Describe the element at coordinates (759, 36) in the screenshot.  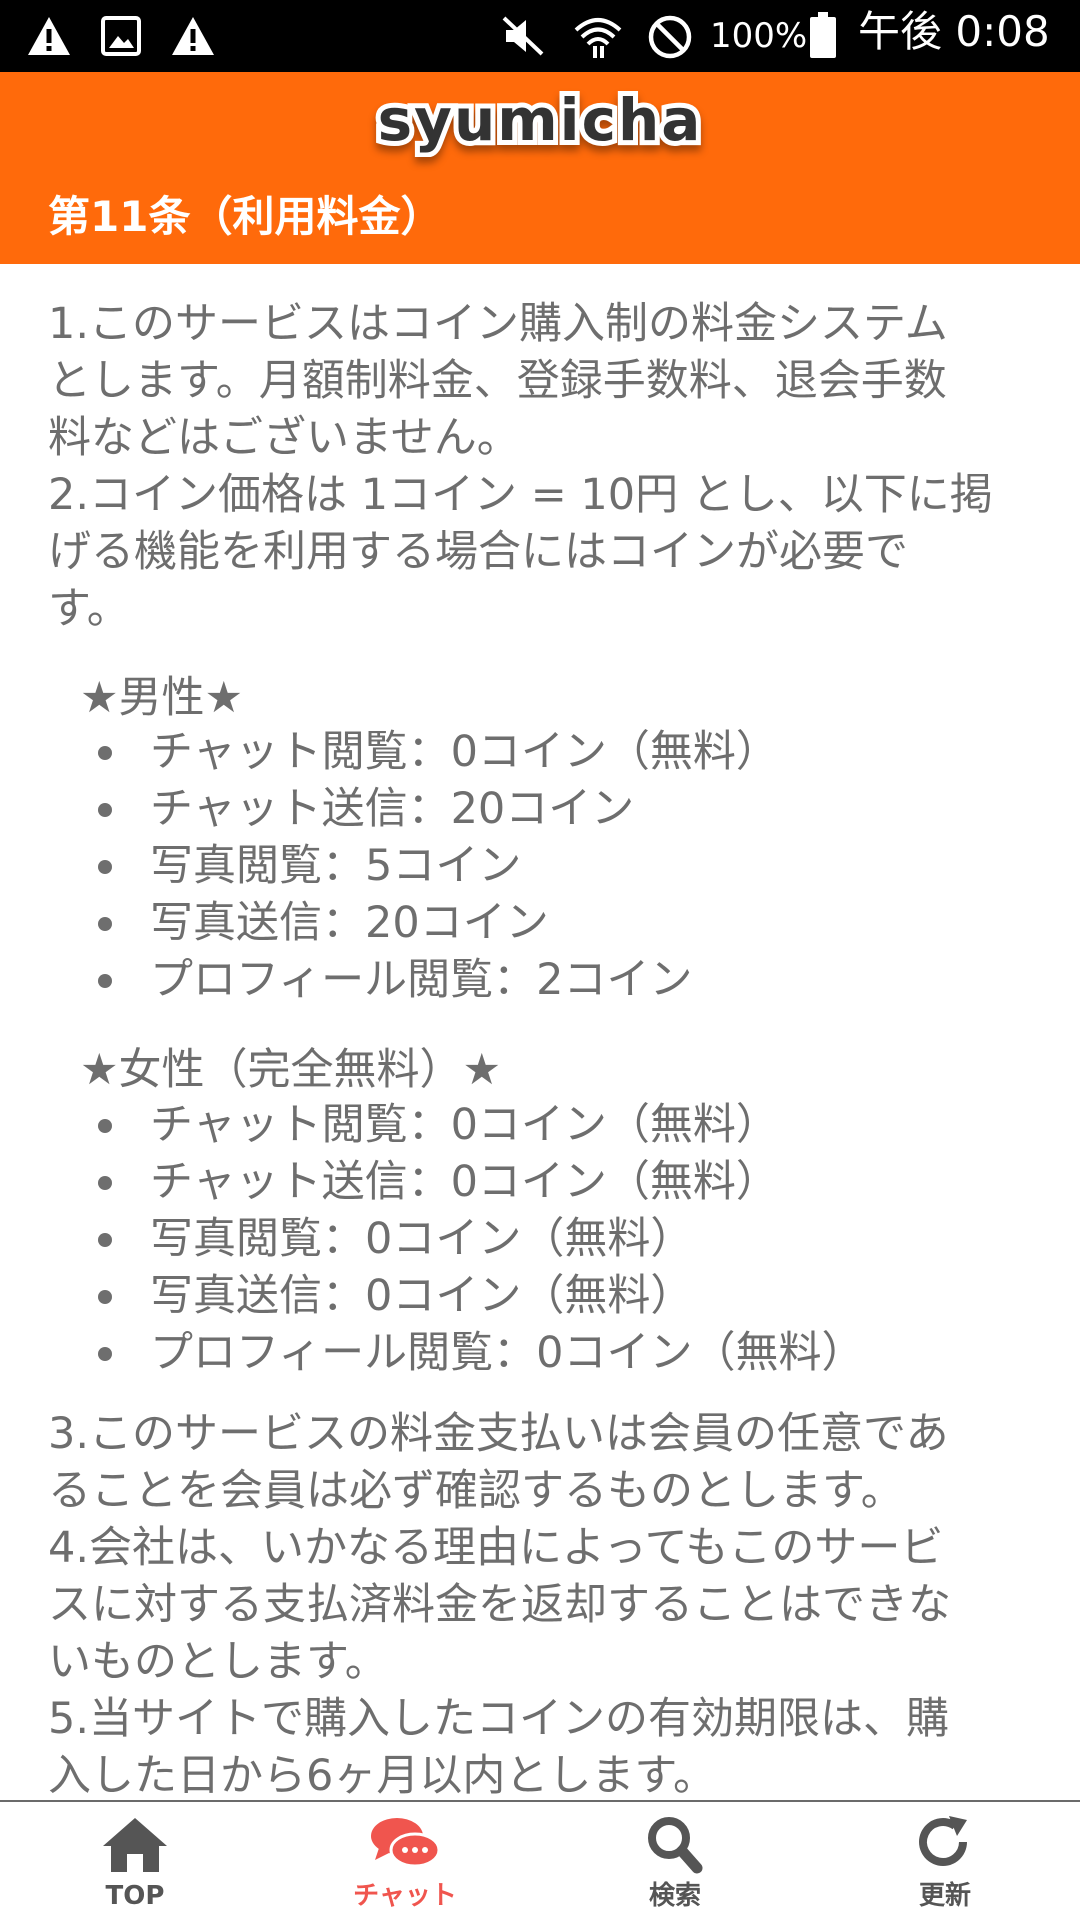
I see `battery-percent: 100%` at that location.